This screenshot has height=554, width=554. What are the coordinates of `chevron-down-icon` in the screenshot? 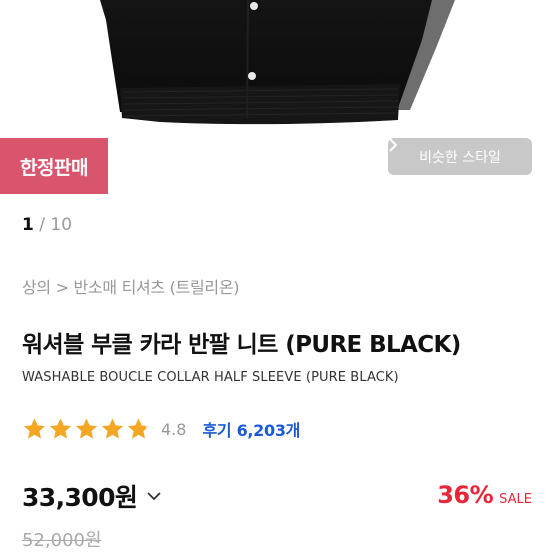 It's located at (154, 496).